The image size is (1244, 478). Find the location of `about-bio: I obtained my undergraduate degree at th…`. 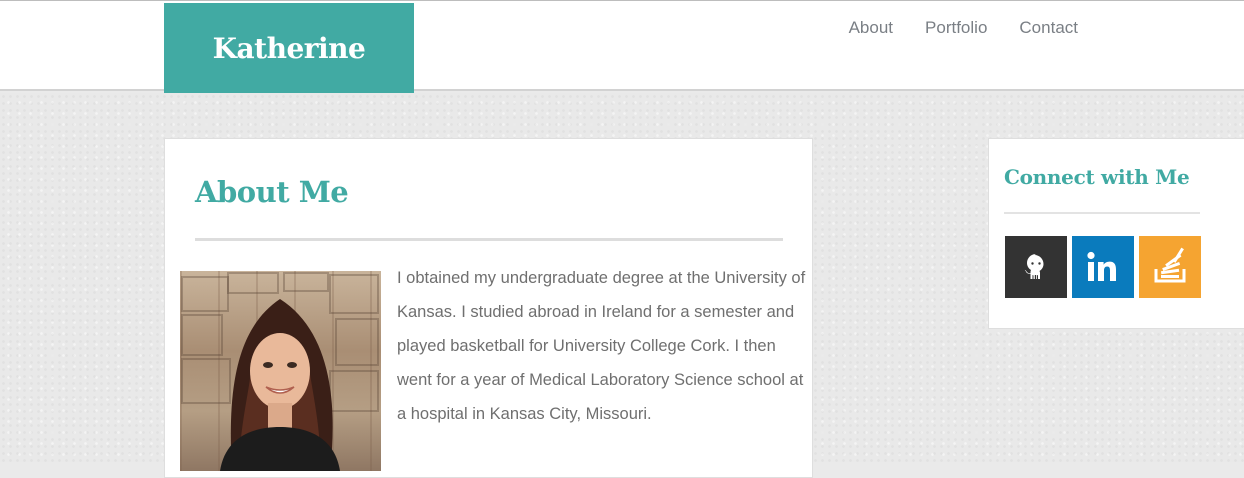

about-bio: I obtained my undergraduate degree at th… is located at coordinates (601, 346).